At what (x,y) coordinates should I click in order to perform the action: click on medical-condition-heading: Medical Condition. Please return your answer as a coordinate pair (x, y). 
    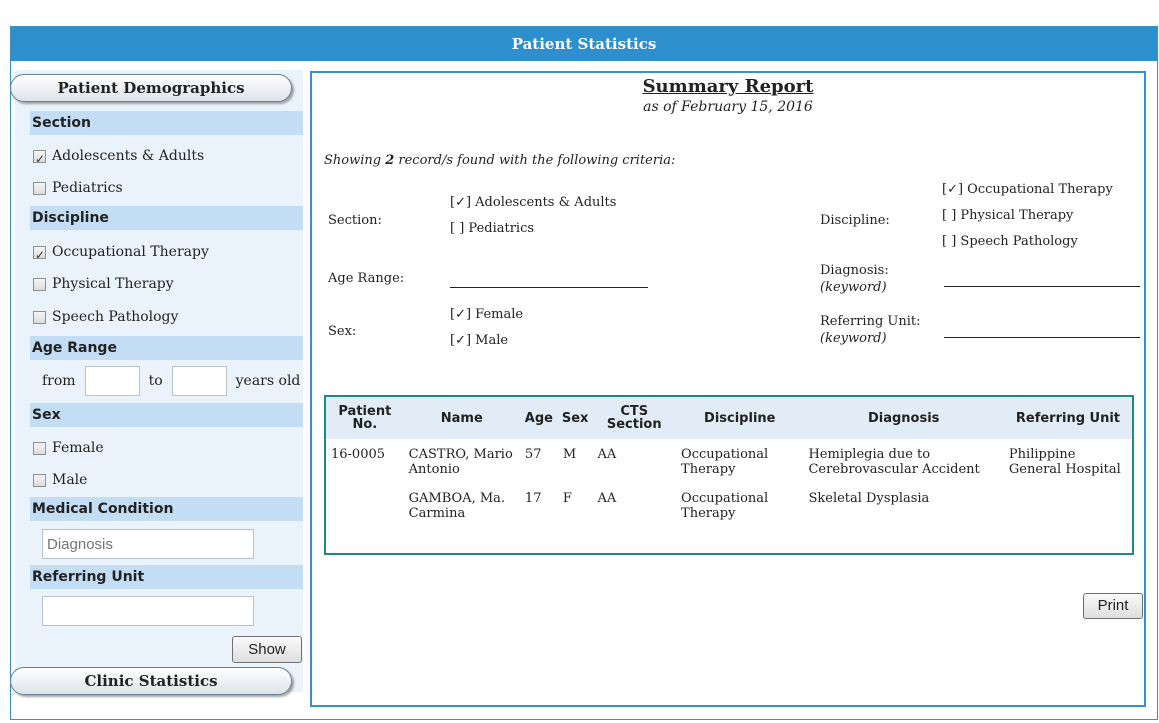
    Looking at the image, I should click on (166, 509).